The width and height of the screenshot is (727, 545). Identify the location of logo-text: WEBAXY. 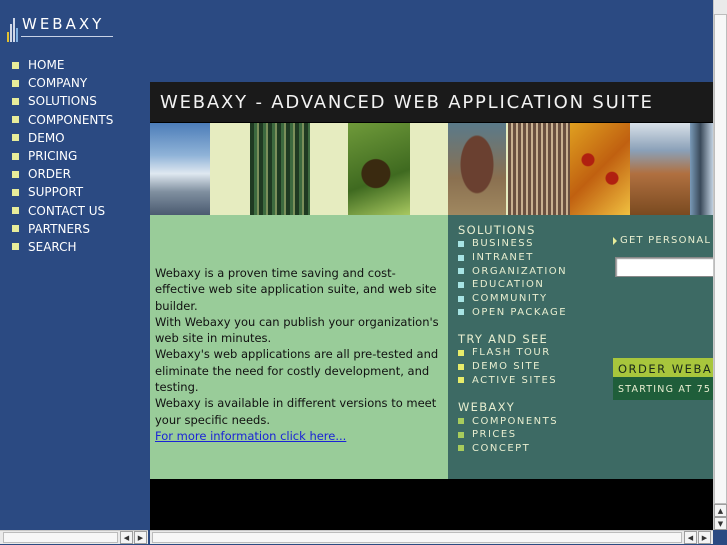
(63, 24).